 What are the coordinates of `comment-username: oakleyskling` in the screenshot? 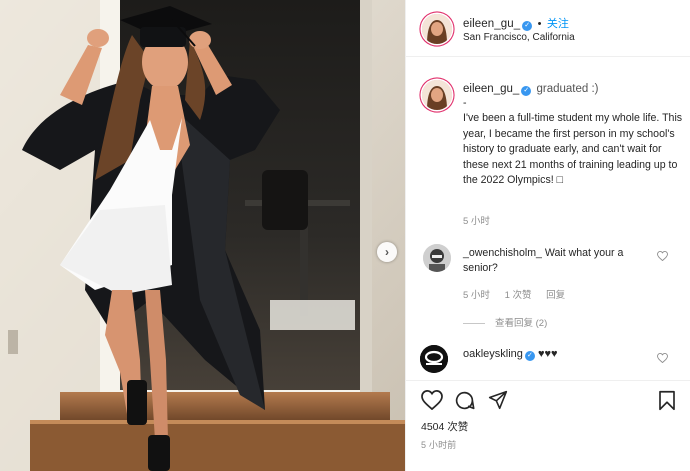 It's located at (493, 354).